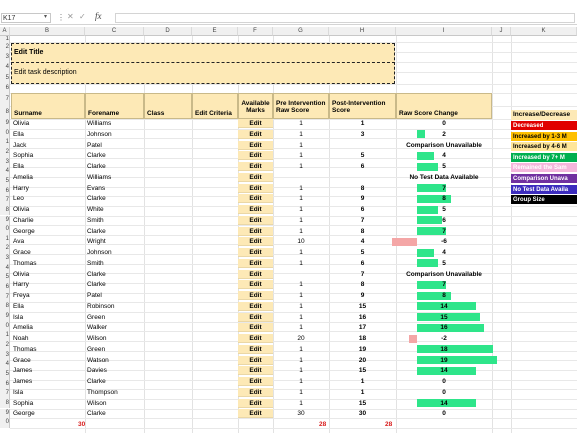 The width and height of the screenshot is (577, 433). Describe the element at coordinates (5, 423) in the screenshot. I see `row-header: 0` at that location.